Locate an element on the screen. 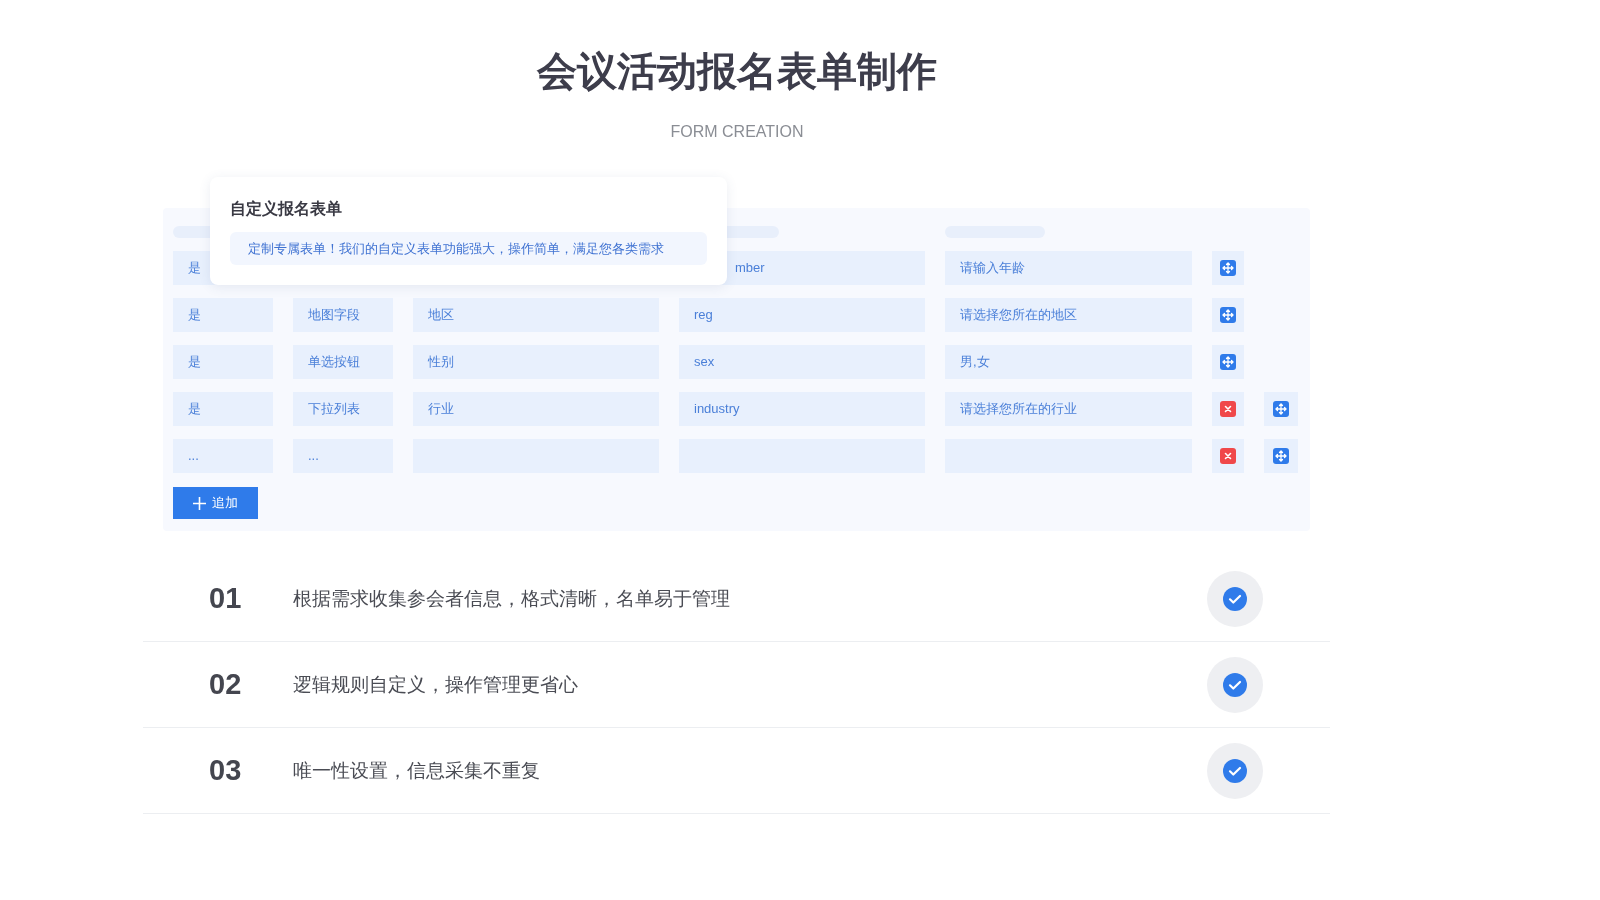 The width and height of the screenshot is (1600, 900). field-cell: 请输入年龄 is located at coordinates (1068, 268).